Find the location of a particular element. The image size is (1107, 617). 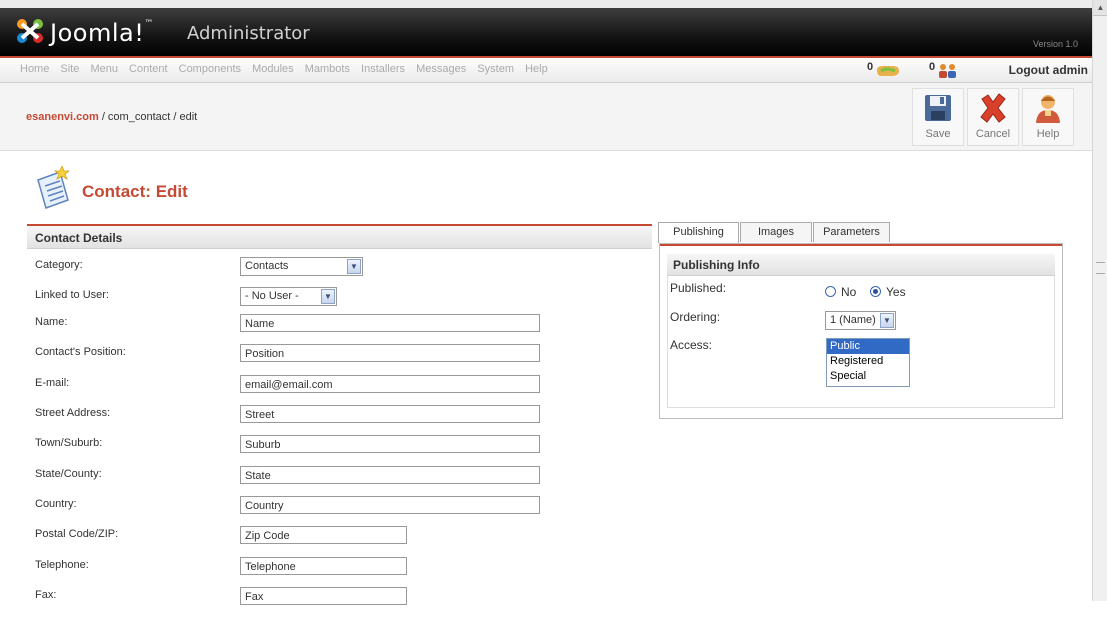

messages-count: 0 is located at coordinates (870, 67).